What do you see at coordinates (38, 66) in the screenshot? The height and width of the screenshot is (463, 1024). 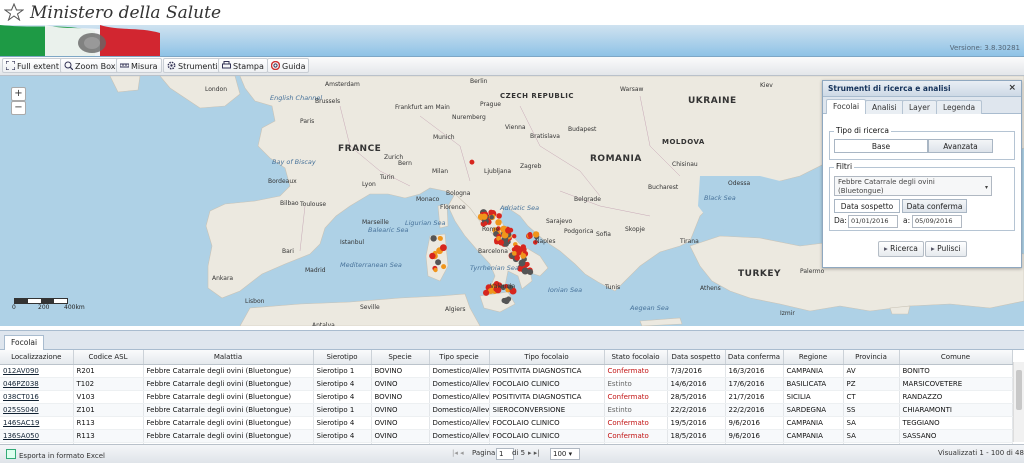 I see `full-extent-label: Full extent` at bounding box center [38, 66].